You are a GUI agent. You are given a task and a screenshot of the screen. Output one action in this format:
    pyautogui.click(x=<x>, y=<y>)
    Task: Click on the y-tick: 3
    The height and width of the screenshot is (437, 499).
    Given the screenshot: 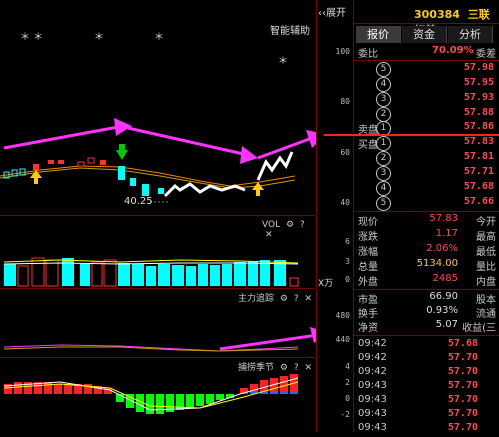 What is the action you would take?
    pyautogui.click(x=347, y=261)
    